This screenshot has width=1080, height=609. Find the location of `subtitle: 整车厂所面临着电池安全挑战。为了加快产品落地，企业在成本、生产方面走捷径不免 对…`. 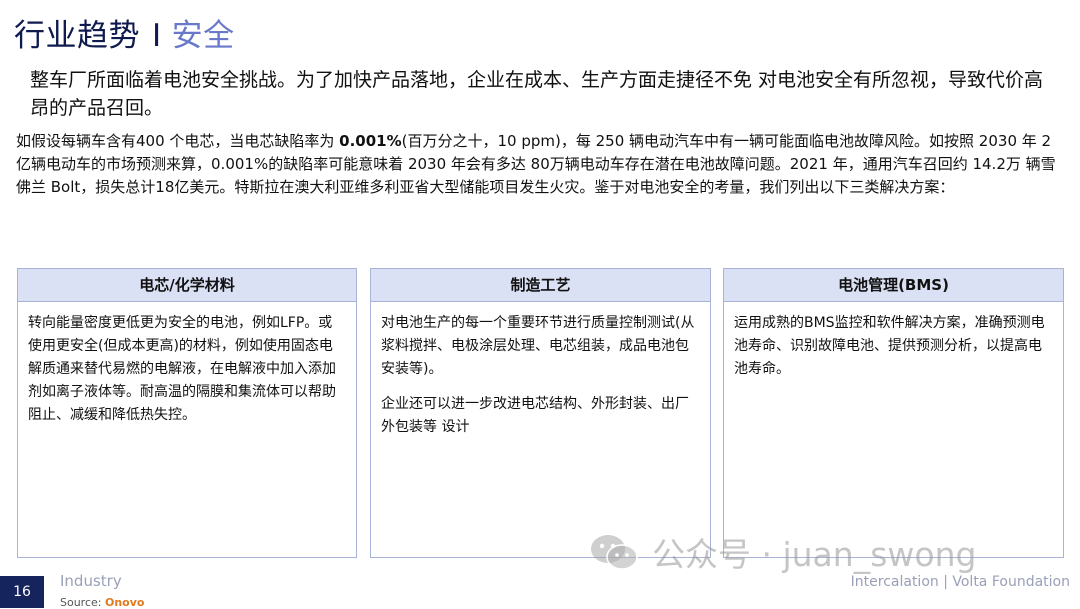

subtitle: 整车厂所面临着电池安全挑战。为了加快产品落地，企业在成本、生产方面走捷径不免 对… is located at coordinates (537, 94).